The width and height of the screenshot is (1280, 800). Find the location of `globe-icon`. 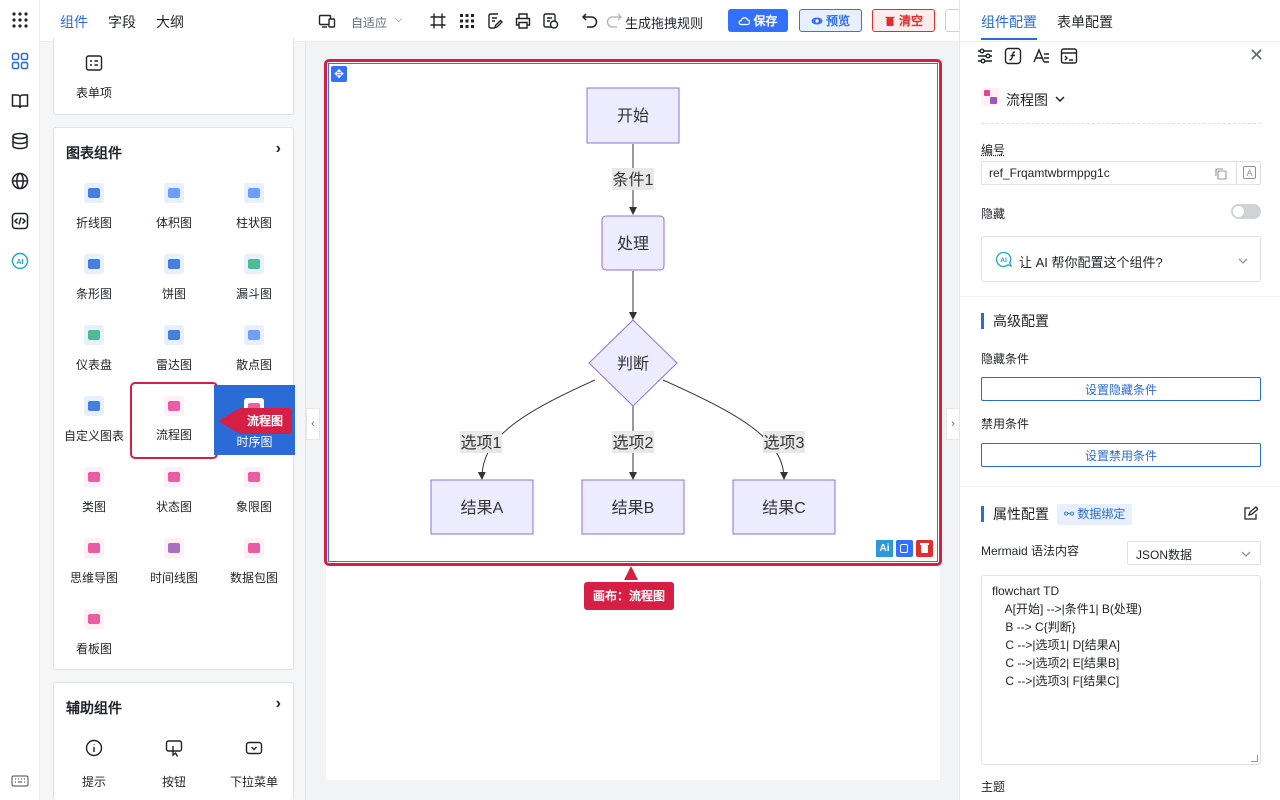

globe-icon is located at coordinates (20, 181).